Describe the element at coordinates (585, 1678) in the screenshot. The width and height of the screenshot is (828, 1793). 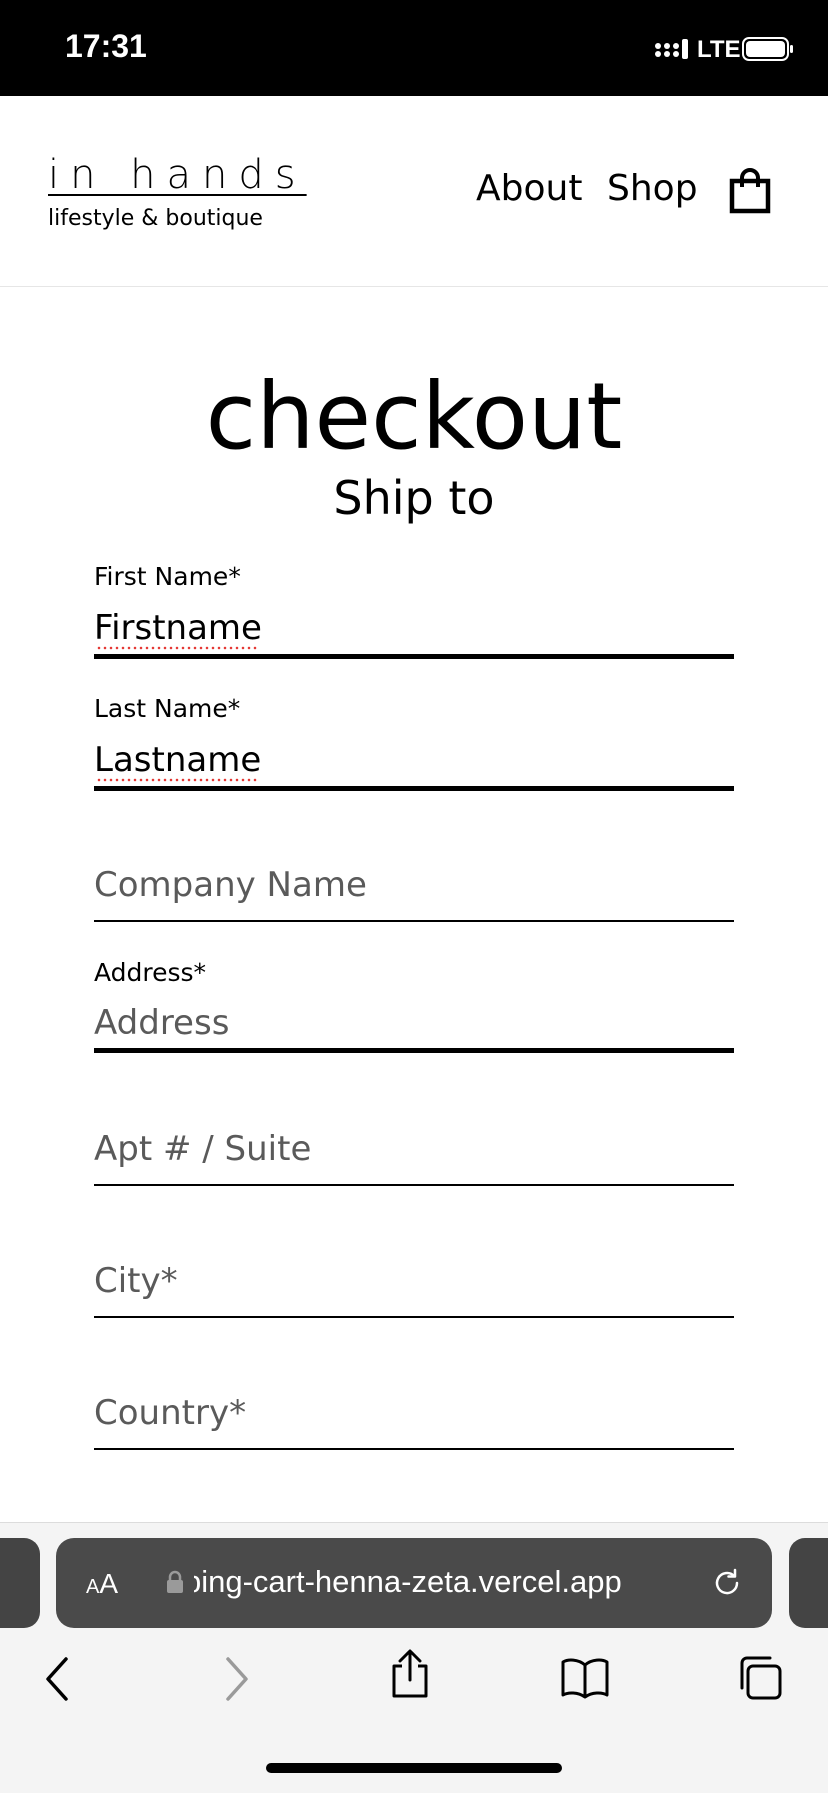
I see `bookmarks-icon` at that location.